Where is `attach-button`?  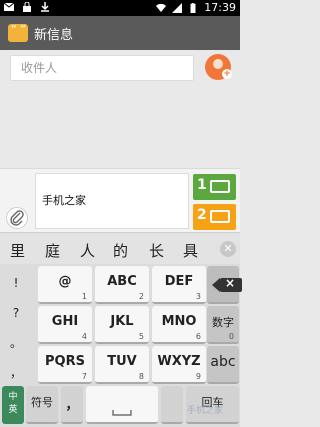
attach-button is located at coordinates (17, 218).